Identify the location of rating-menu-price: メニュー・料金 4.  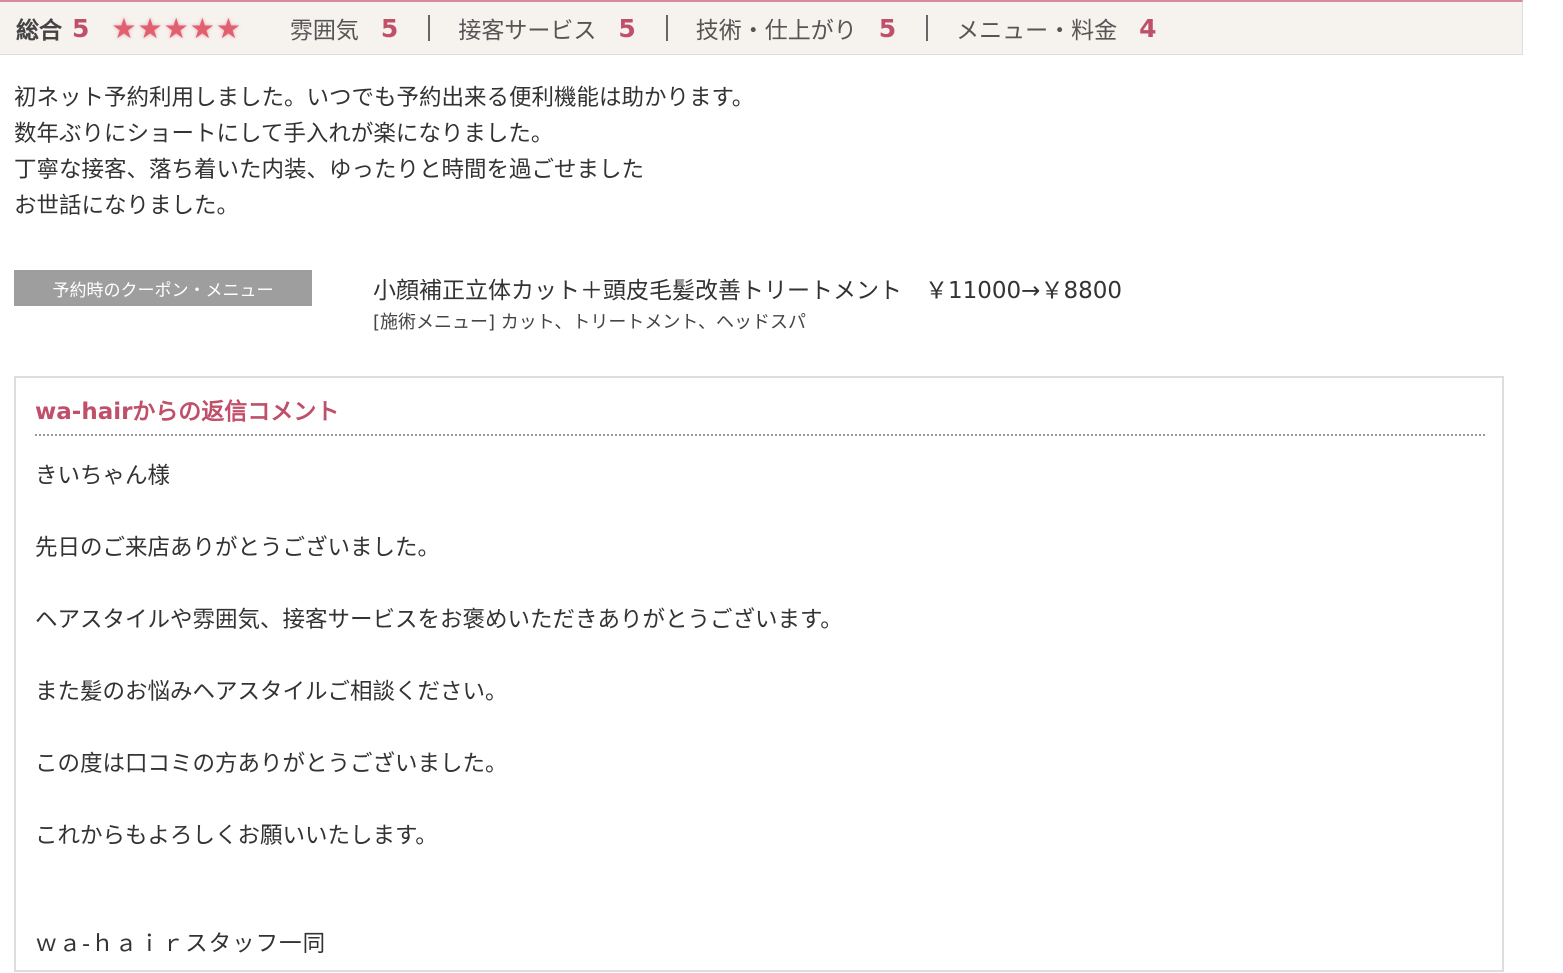
(1056, 28).